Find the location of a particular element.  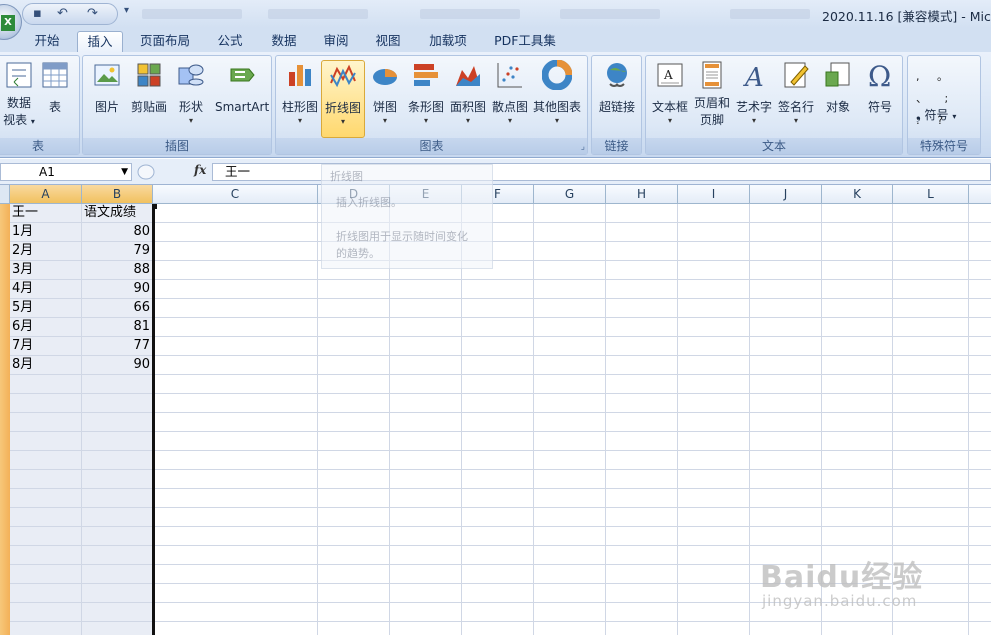

formula-bar-handle-icon is located at coordinates (156, 172).